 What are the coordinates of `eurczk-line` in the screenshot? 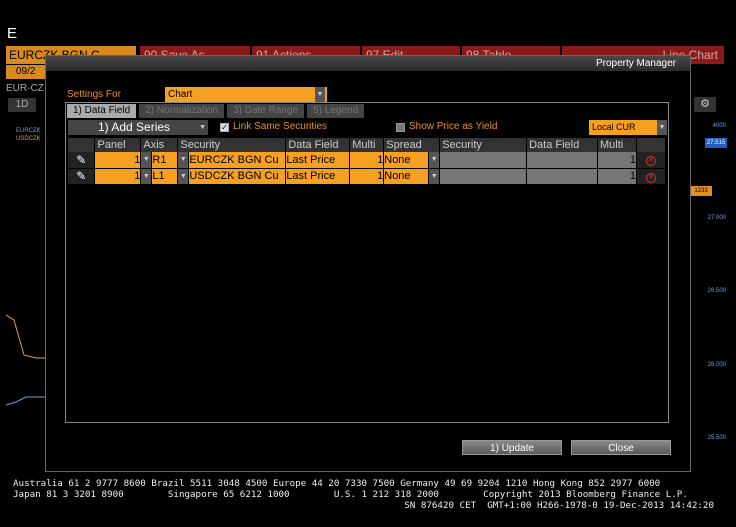 It's located at (25, 401).